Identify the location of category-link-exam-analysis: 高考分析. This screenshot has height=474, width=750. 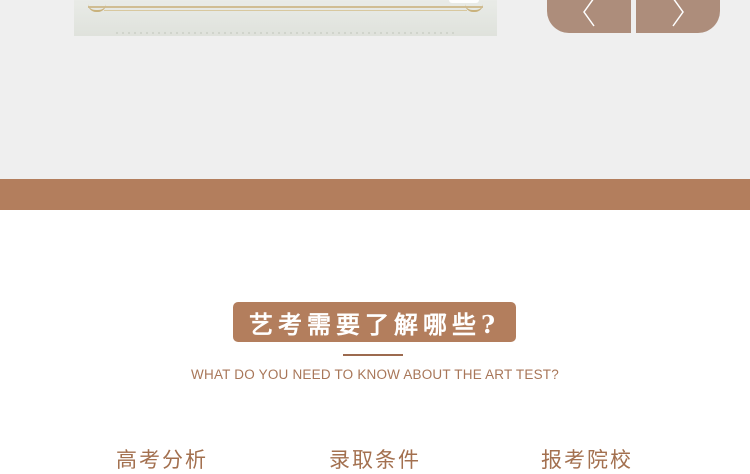
(162, 459).